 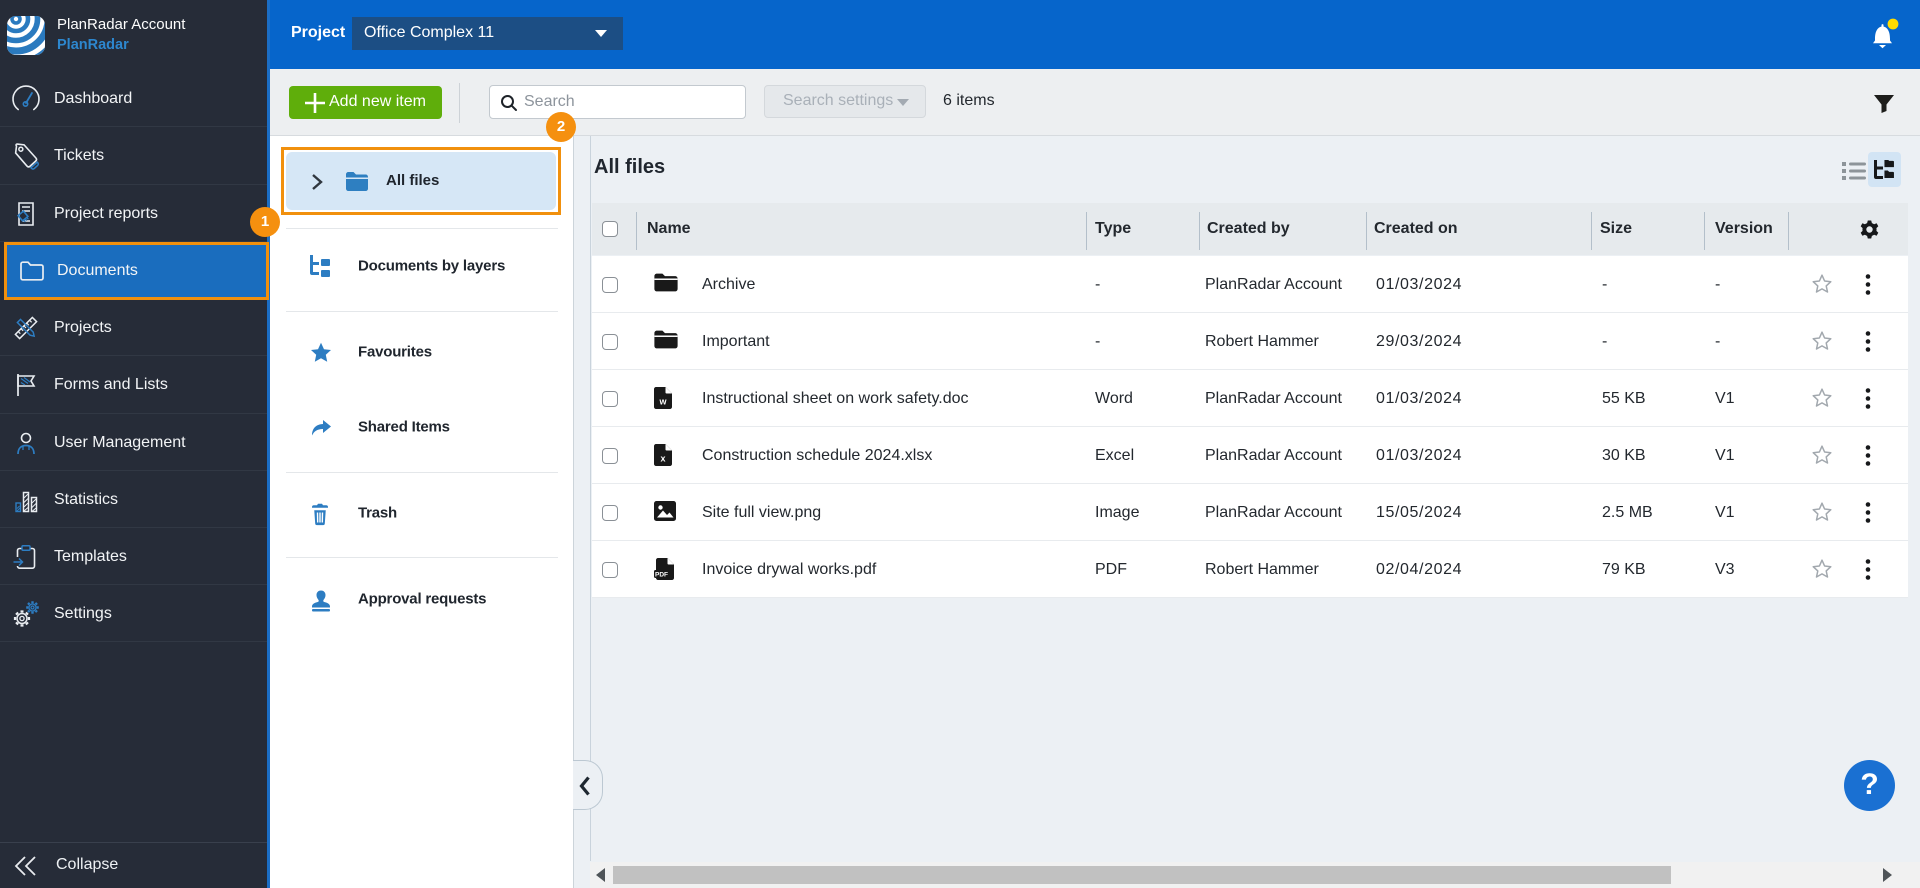 What do you see at coordinates (661, 574) in the screenshot?
I see `svg-text: PDF` at bounding box center [661, 574].